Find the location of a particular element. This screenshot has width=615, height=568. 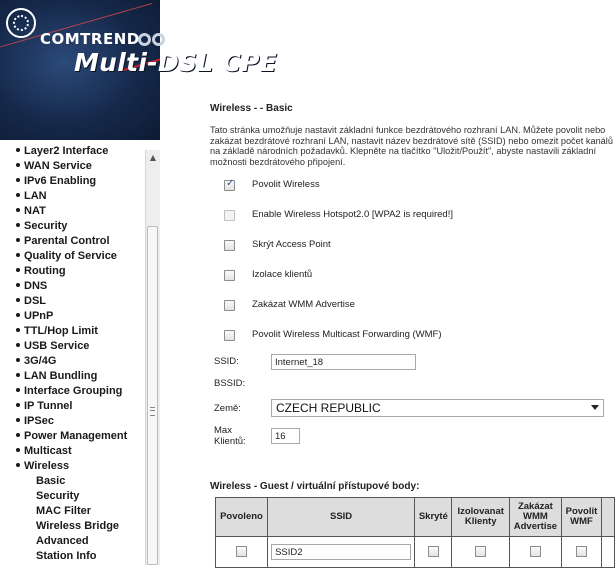

column-header-hidden: Skryté is located at coordinates (433, 517).